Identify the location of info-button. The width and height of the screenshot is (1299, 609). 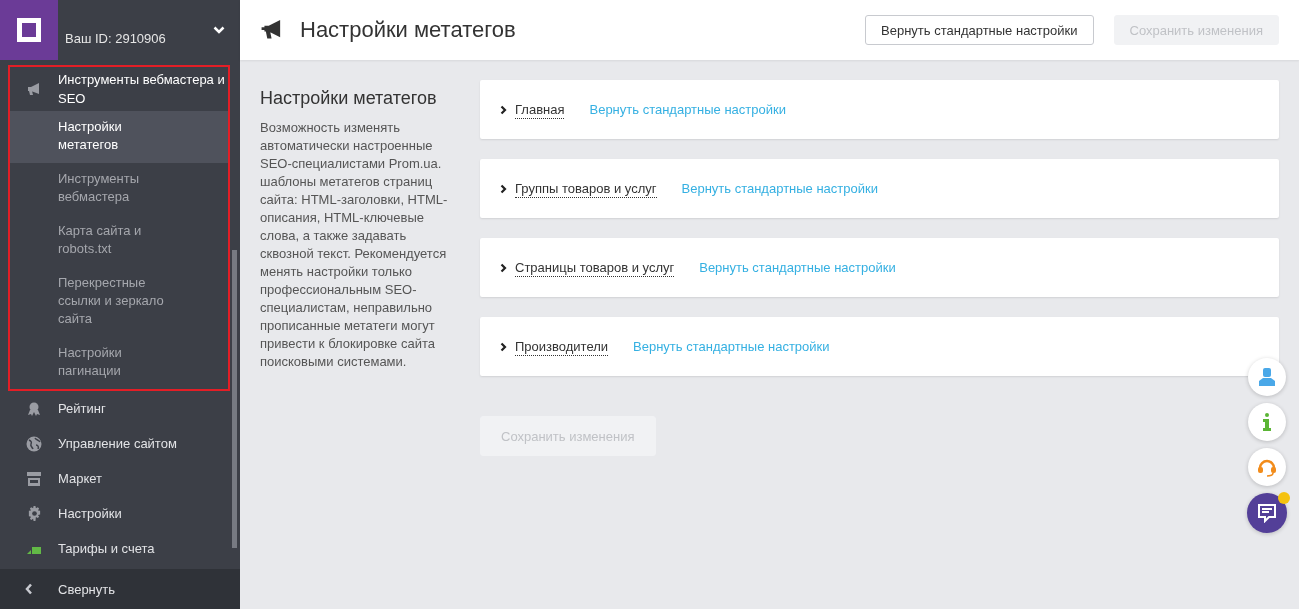
(1267, 422).